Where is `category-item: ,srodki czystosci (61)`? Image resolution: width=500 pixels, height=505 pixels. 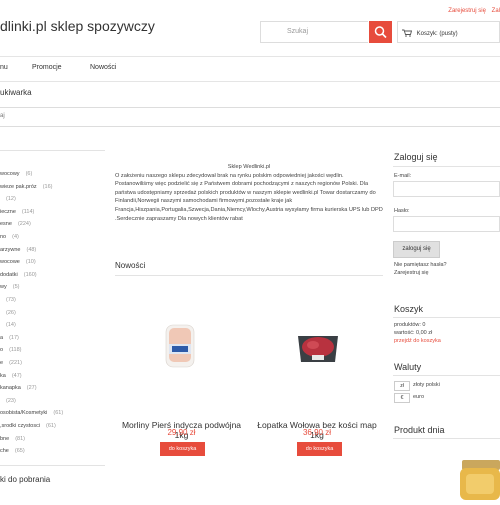 category-item: ,srodki czystosci (61) is located at coordinates (28, 426).